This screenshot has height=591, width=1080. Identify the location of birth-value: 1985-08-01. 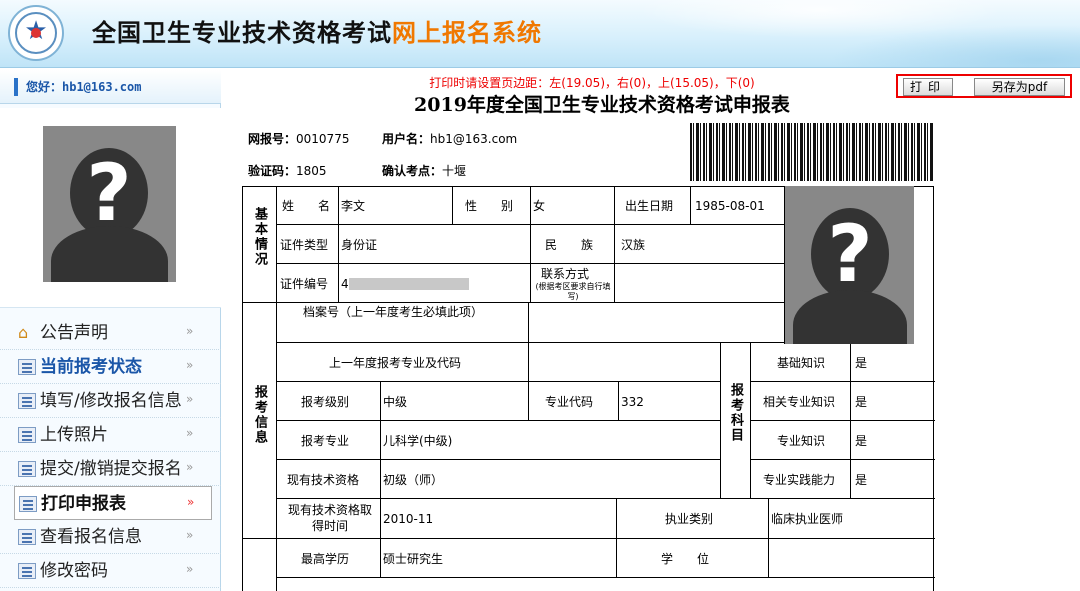
(730, 206).